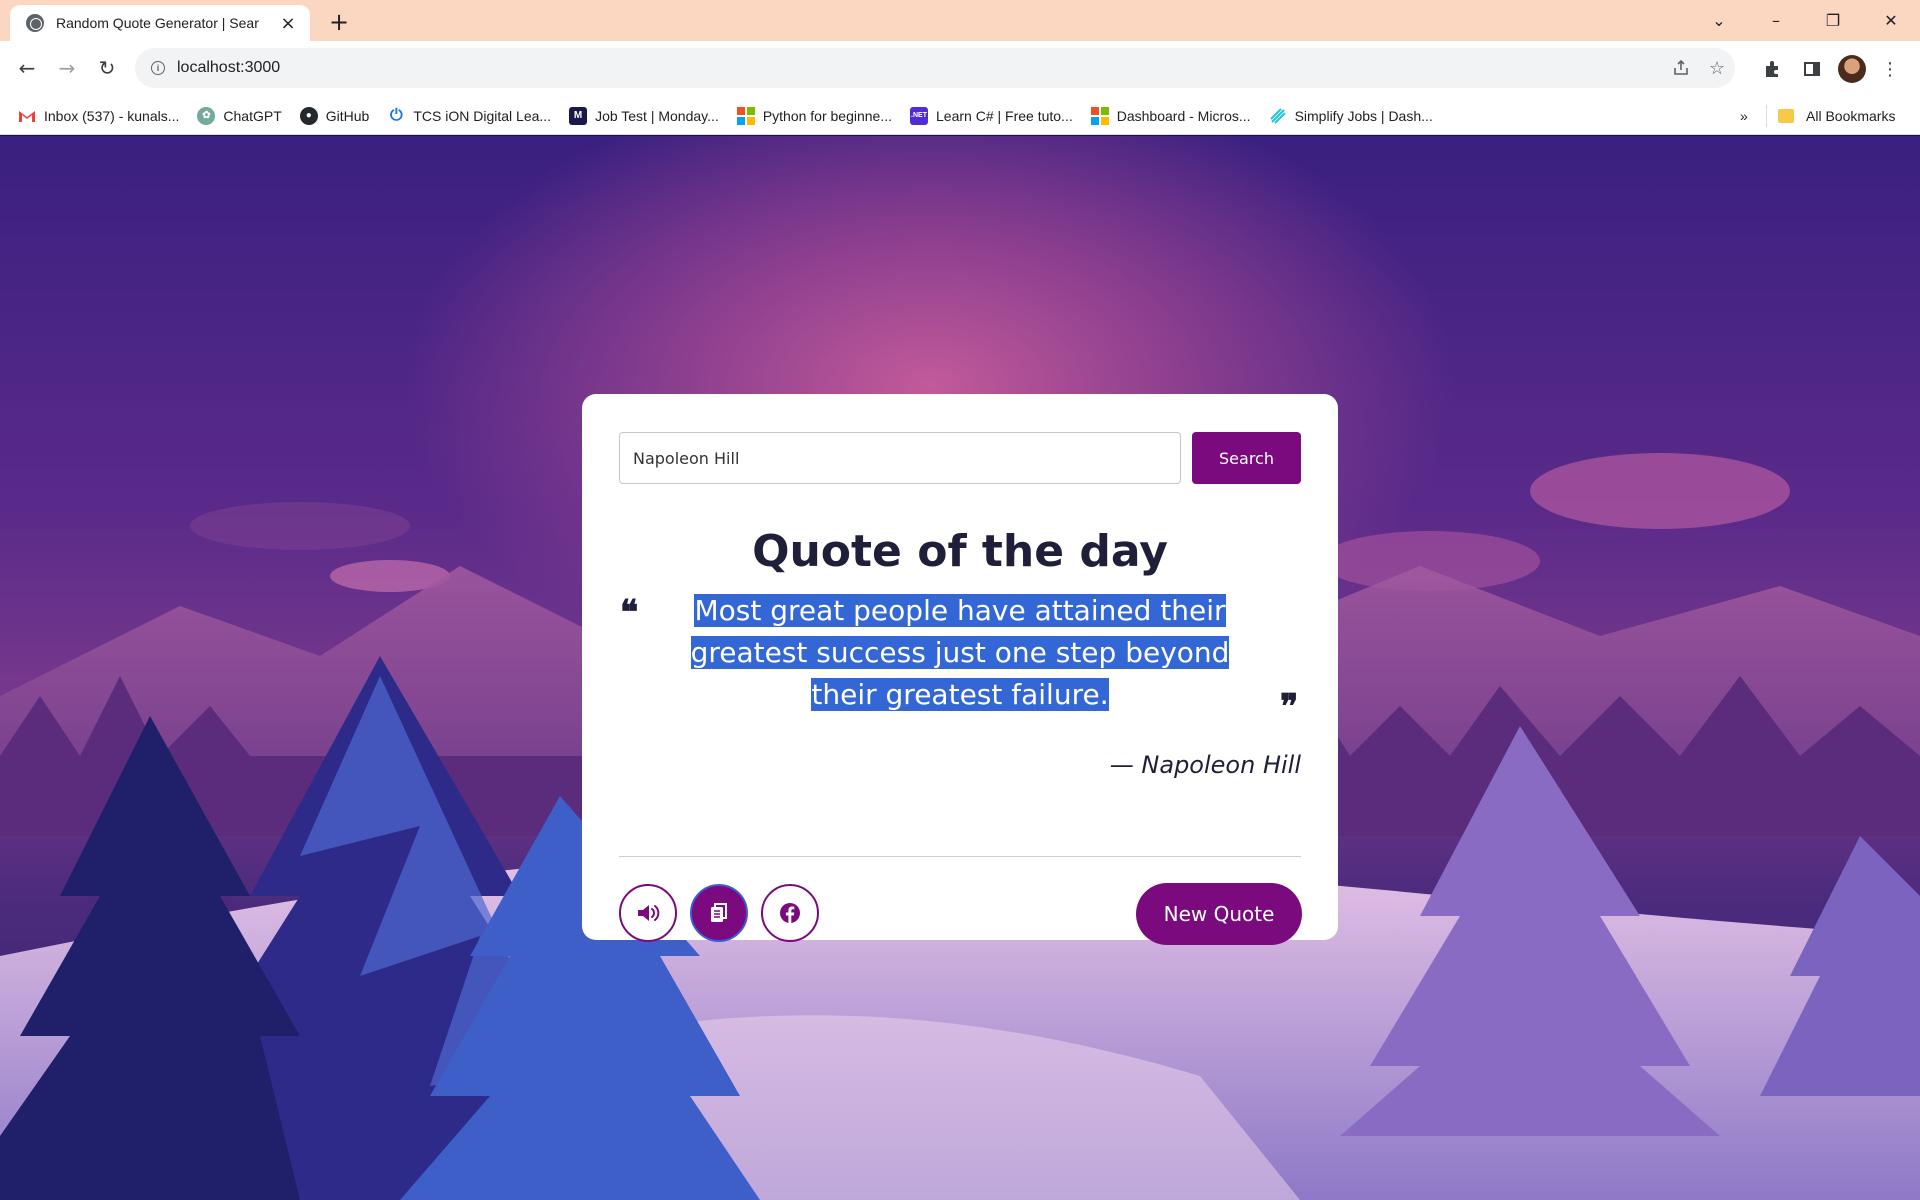 Image resolution: width=1920 pixels, height=1200 pixels. I want to click on chatgpt-icon: ✿, so click(206, 115).